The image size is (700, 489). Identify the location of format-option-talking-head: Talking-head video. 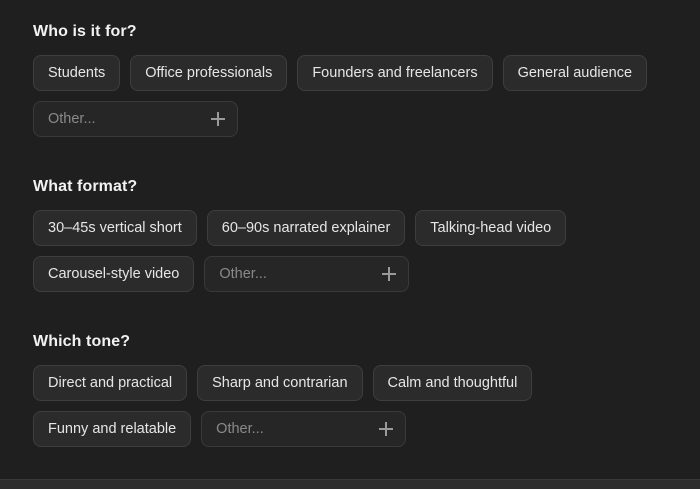
(491, 228).